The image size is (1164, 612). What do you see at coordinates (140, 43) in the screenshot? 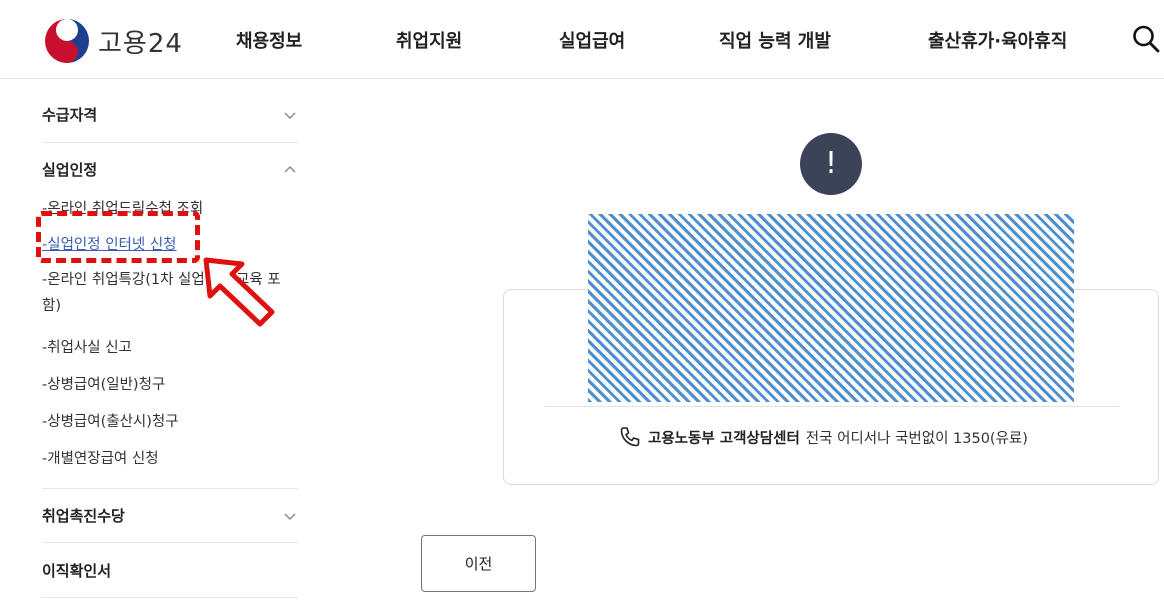
I see `logo-text: 고용24` at bounding box center [140, 43].